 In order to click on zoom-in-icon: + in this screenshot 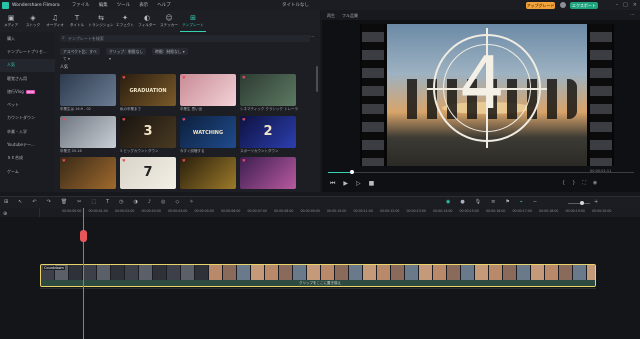, I will do `click(596, 202)`.